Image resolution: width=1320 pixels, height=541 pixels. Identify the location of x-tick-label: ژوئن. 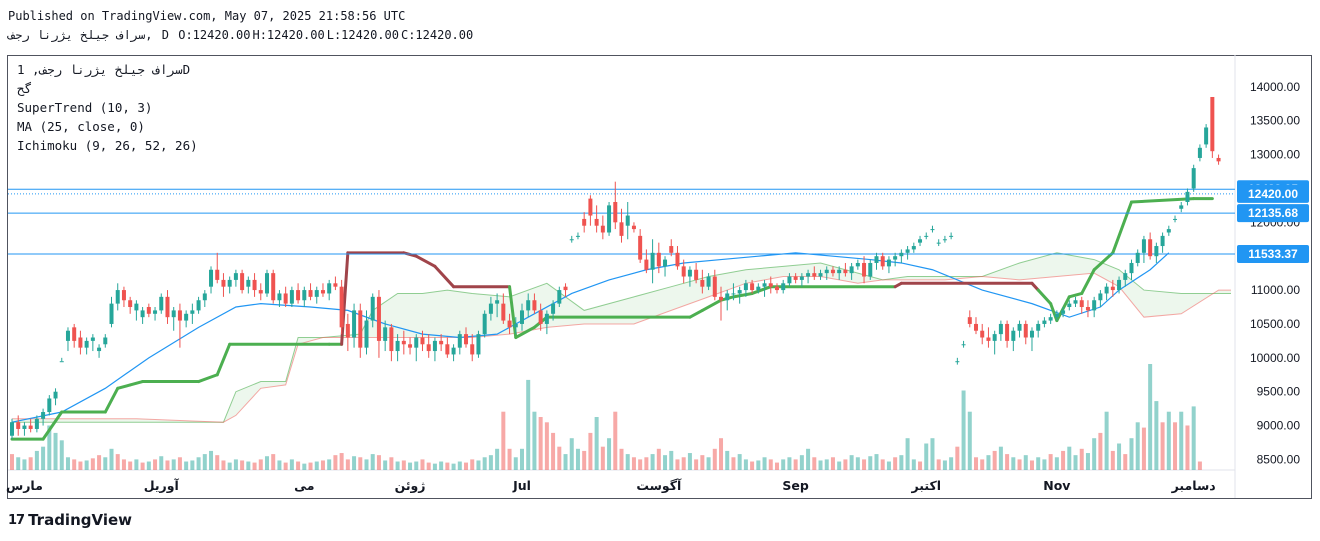
(410, 485).